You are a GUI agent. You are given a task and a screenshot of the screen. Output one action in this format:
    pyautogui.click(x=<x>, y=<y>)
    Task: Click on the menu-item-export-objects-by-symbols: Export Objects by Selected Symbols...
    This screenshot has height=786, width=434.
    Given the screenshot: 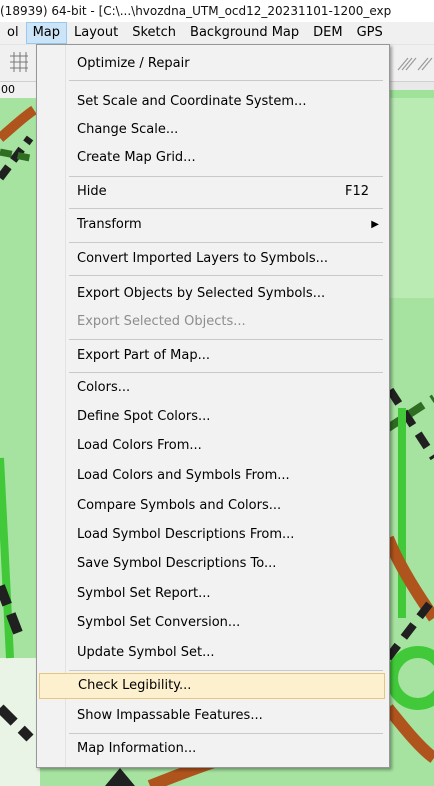 What is the action you would take?
    pyautogui.click(x=212, y=294)
    